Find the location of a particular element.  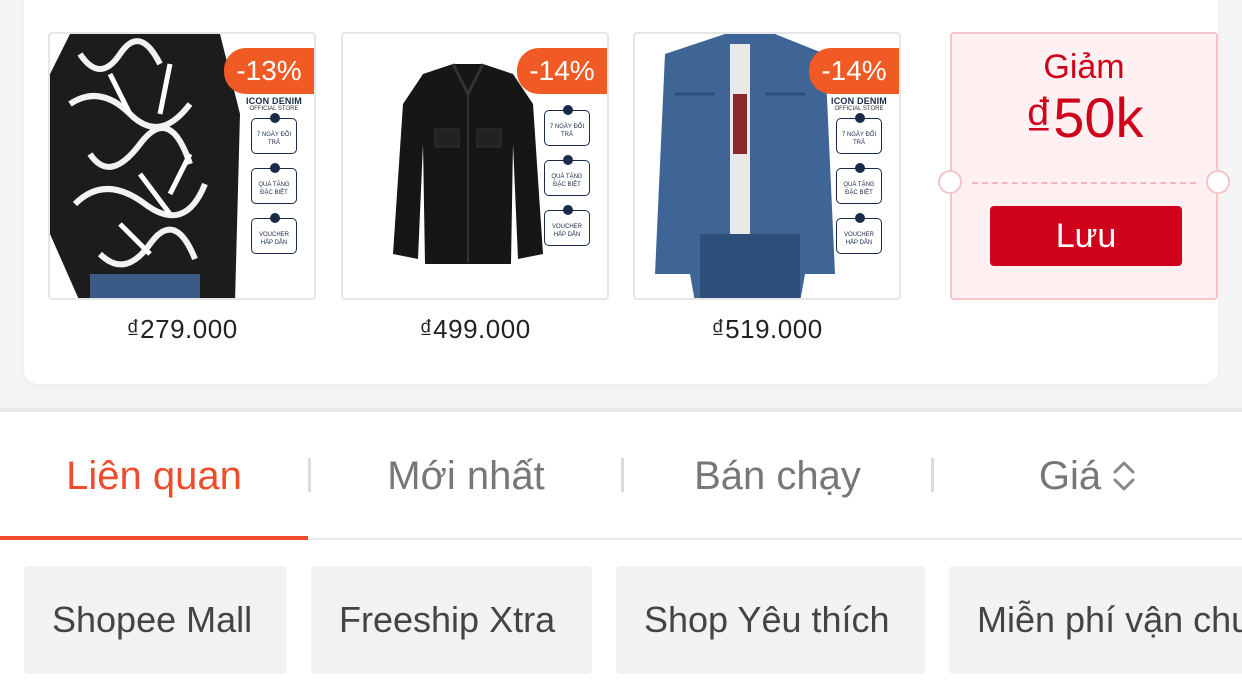

tab-newest: Mới nhất is located at coordinates (466, 476).